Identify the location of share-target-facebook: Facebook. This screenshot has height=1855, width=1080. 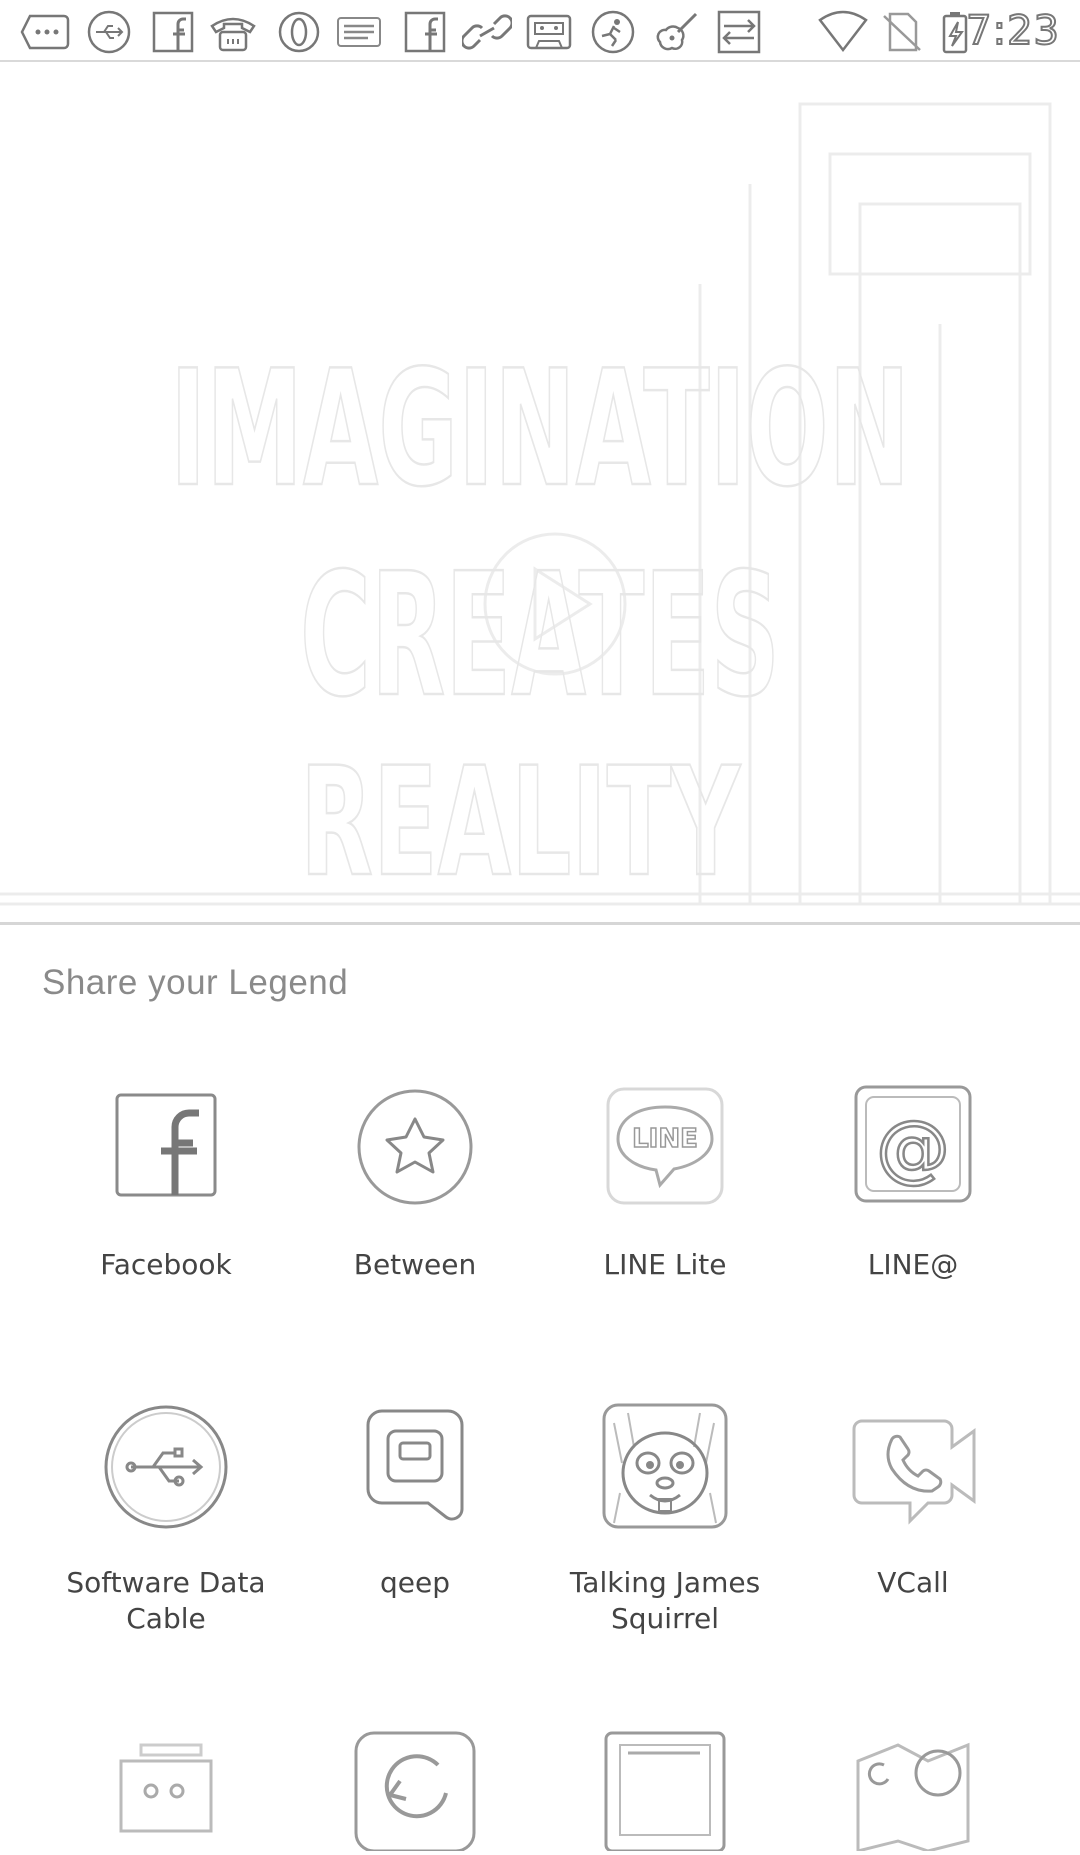
(166, 1184).